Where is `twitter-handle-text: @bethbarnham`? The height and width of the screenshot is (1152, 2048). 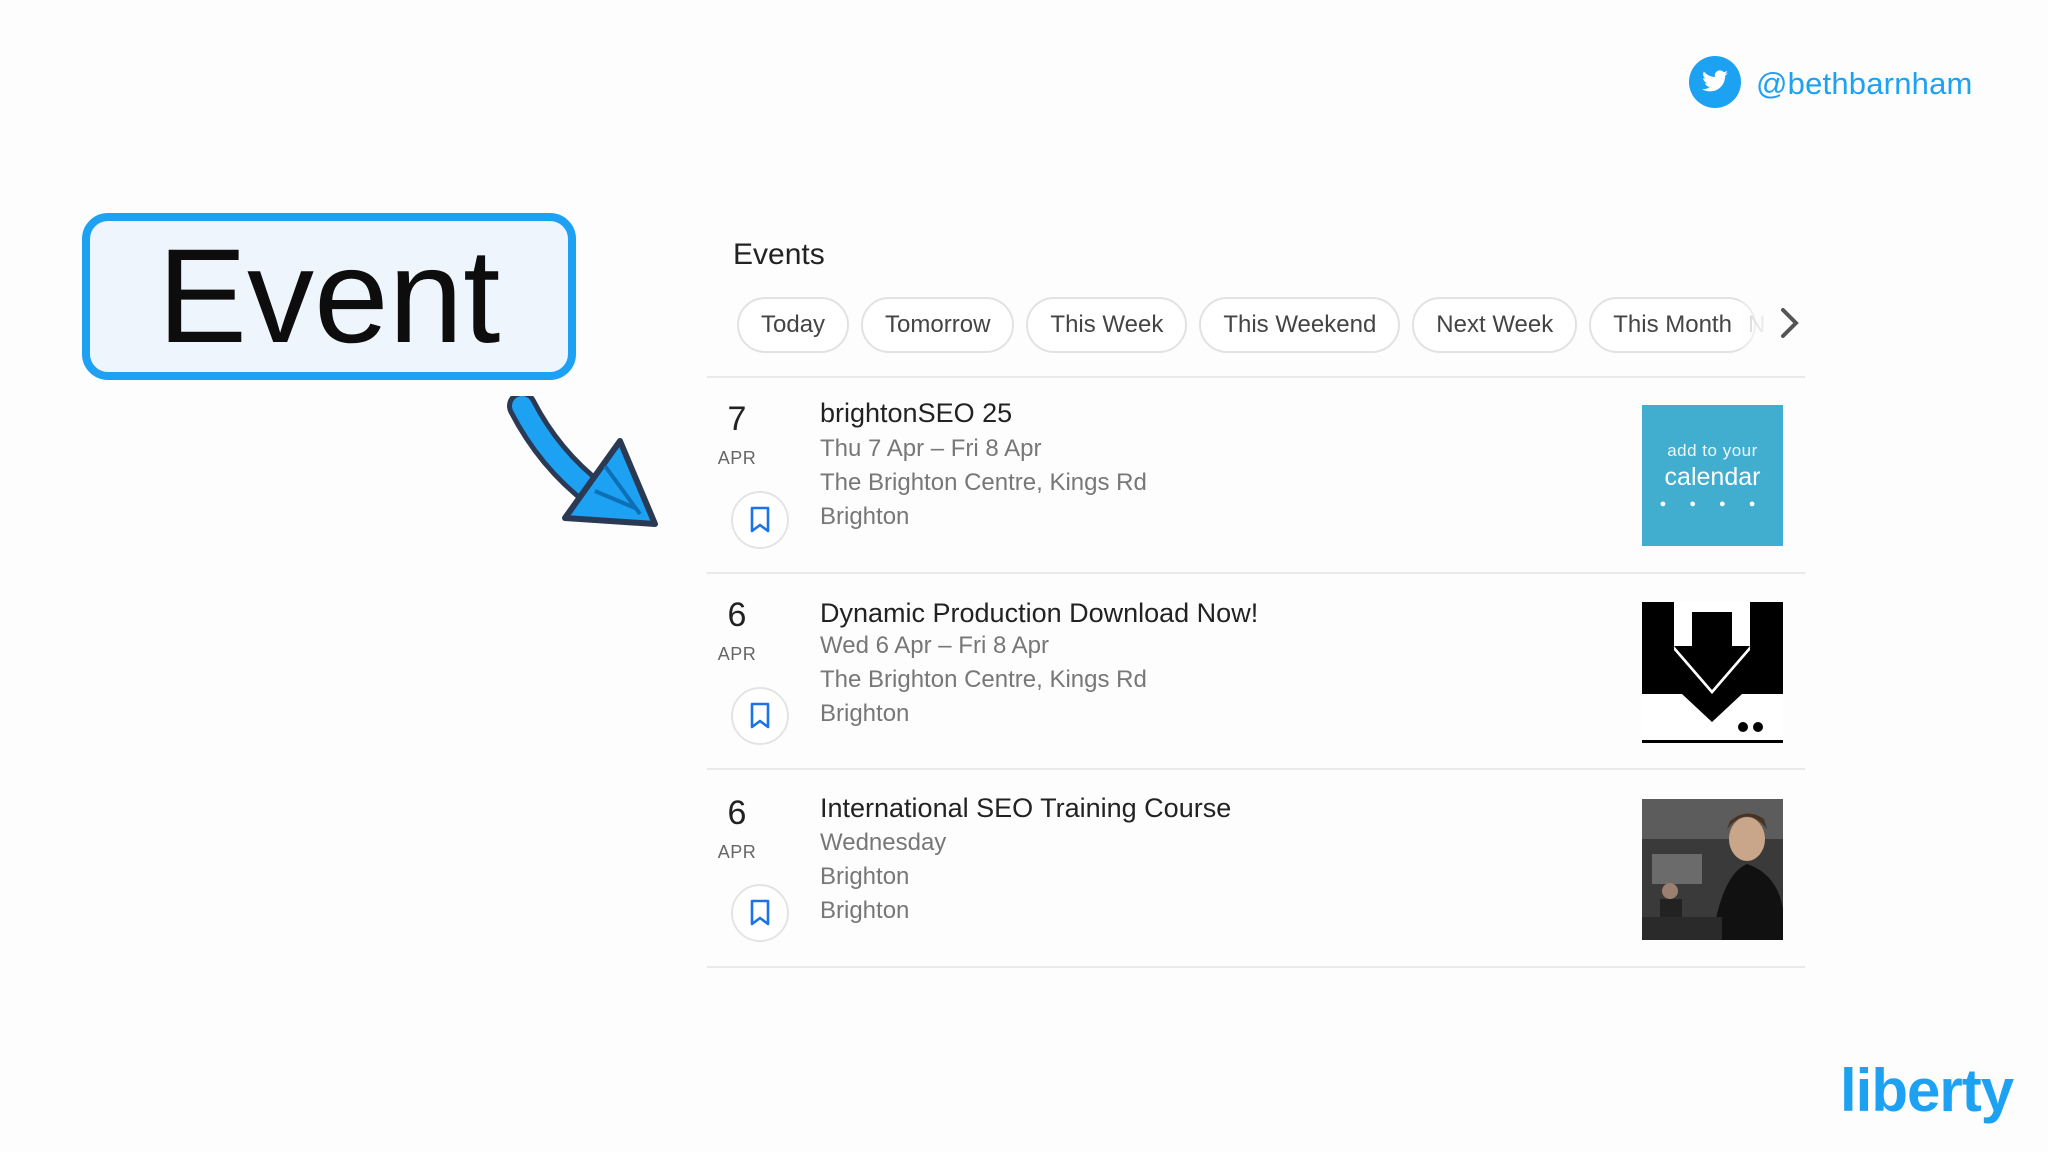 twitter-handle-text: @bethbarnham is located at coordinates (1864, 83).